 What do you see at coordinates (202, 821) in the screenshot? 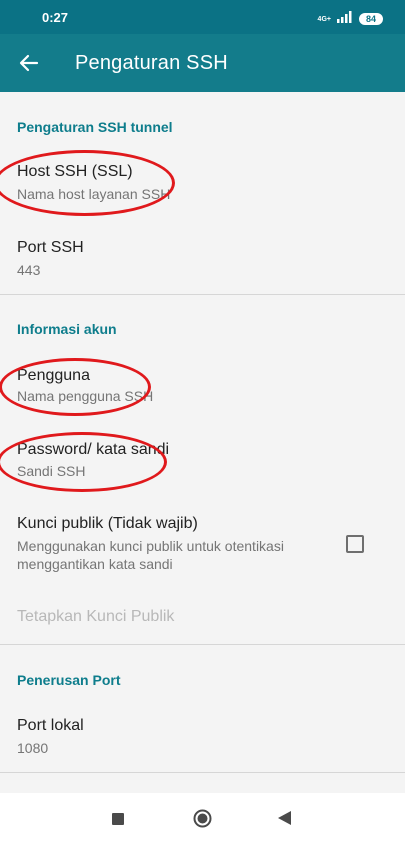
I see `circle-icon` at bounding box center [202, 821].